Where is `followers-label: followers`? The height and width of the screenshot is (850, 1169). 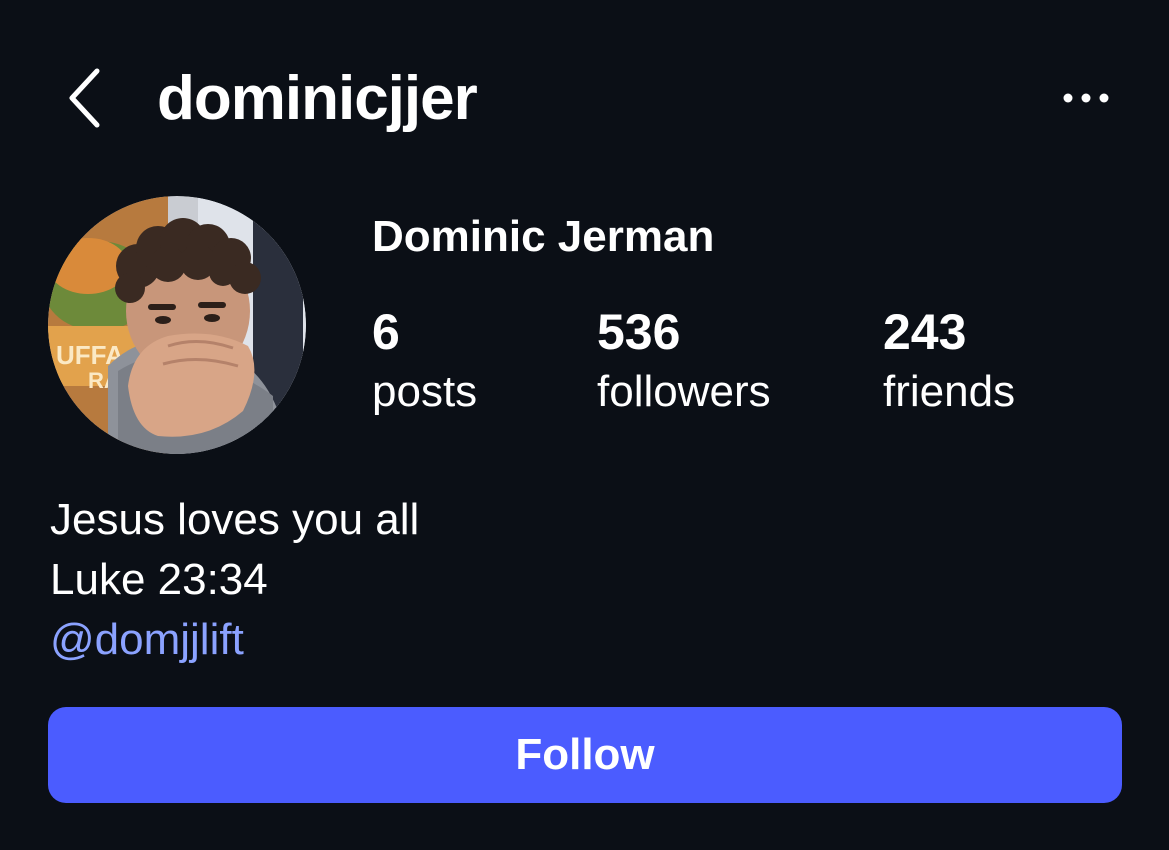 followers-label: followers is located at coordinates (684, 391).